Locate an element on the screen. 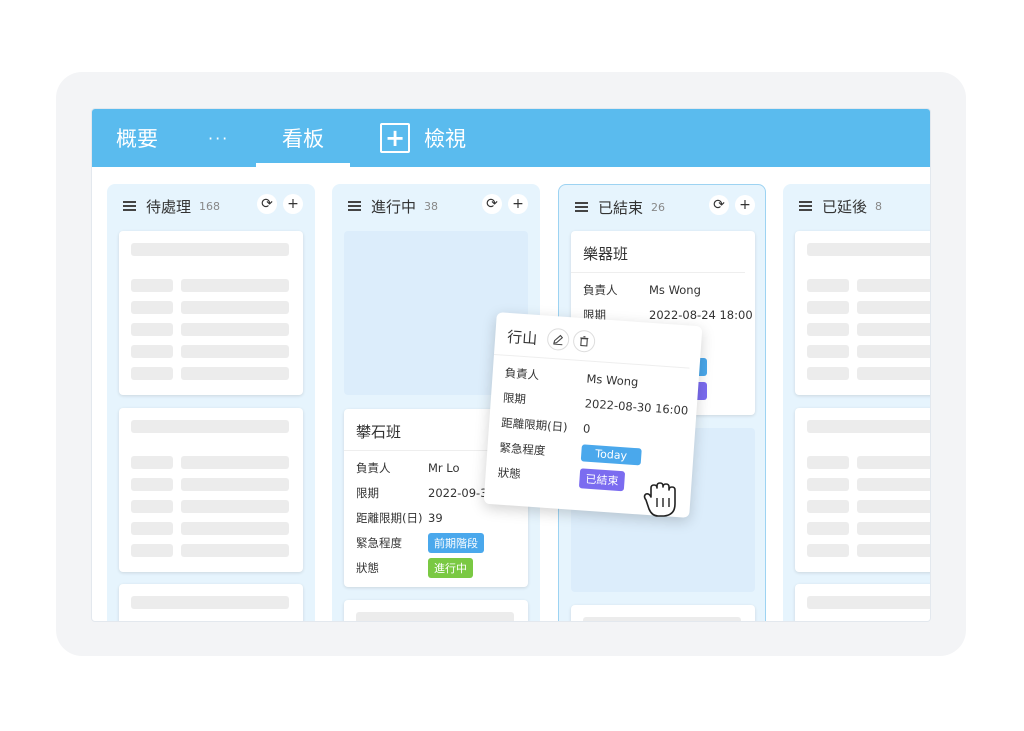  column-header: 已結束 26 ⟳ + is located at coordinates (665, 207).